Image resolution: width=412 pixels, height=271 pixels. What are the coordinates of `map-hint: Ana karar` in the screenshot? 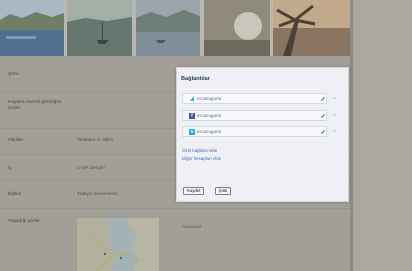 It's located at (192, 226).